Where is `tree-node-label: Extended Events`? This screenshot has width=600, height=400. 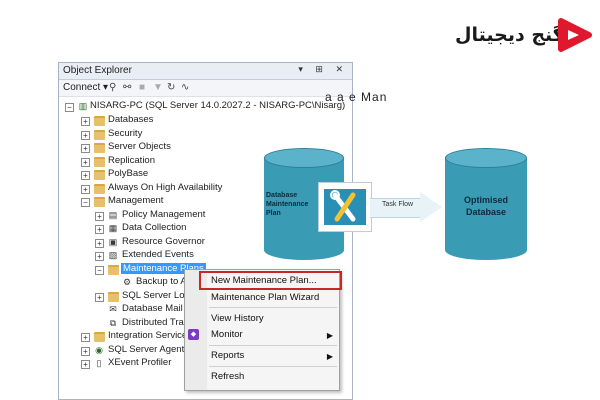
tree-node-label: Extended Events is located at coordinates (158, 254).